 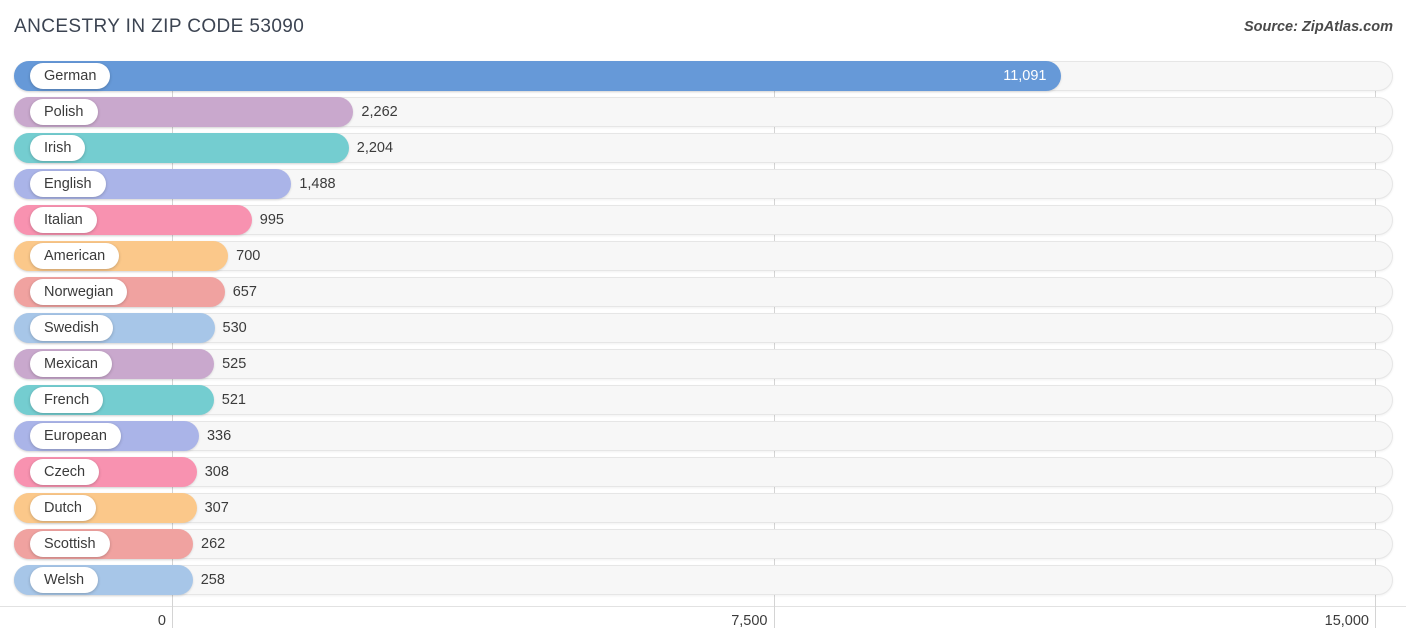 What do you see at coordinates (216, 472) in the screenshot?
I see `bar-value-label: 308` at bounding box center [216, 472].